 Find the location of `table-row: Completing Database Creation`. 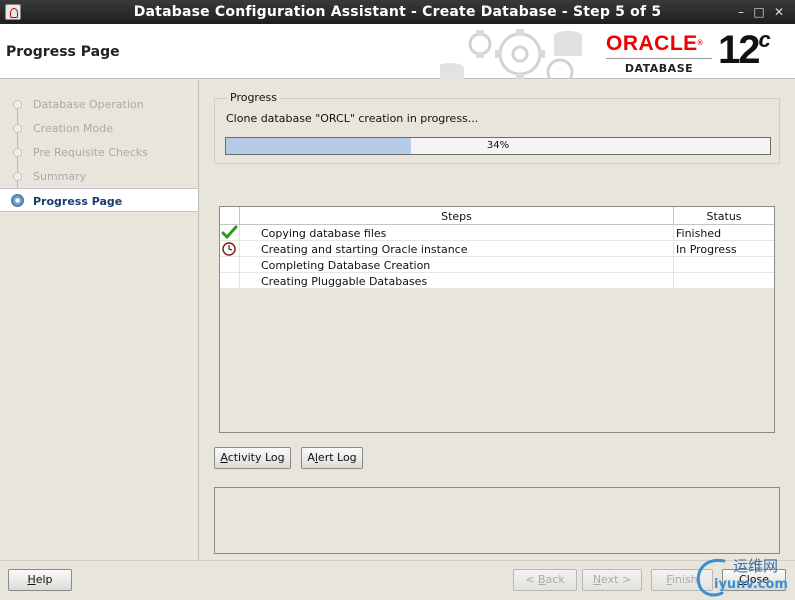

table-row: Completing Database Creation is located at coordinates (497, 265).